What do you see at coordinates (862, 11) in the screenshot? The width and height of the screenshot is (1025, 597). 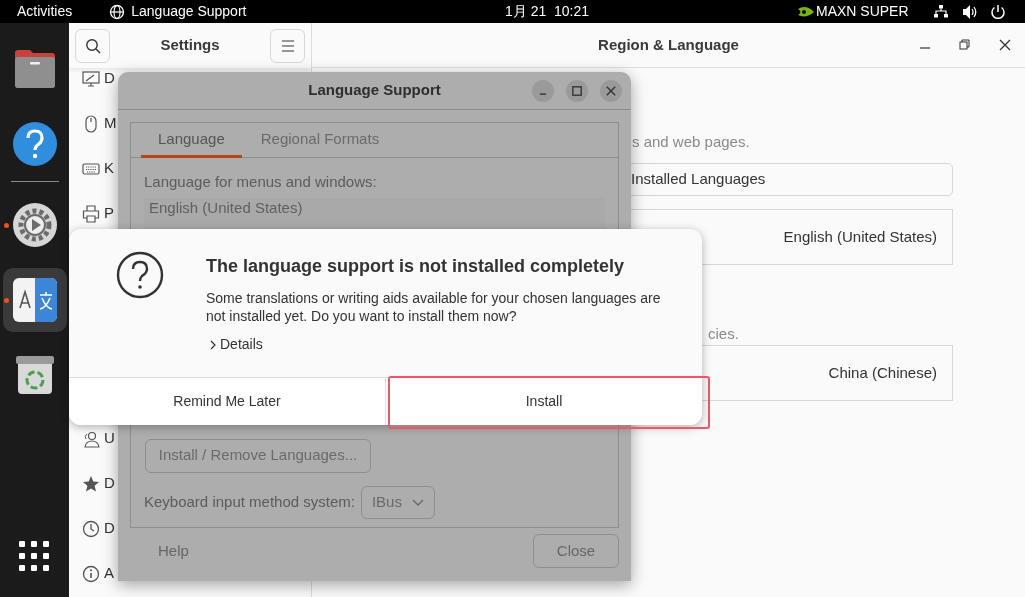 I see `power-mode-label: MAXN SUPER` at bounding box center [862, 11].